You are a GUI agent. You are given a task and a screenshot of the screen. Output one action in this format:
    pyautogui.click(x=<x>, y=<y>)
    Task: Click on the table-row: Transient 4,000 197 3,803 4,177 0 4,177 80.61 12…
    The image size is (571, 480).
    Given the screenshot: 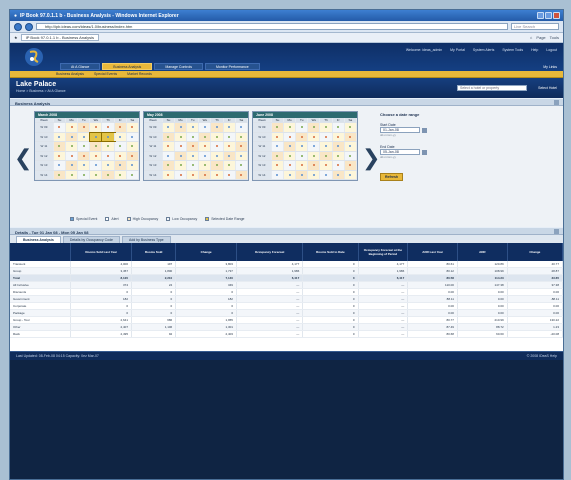 What is the action you would take?
    pyautogui.click(x=286, y=265)
    